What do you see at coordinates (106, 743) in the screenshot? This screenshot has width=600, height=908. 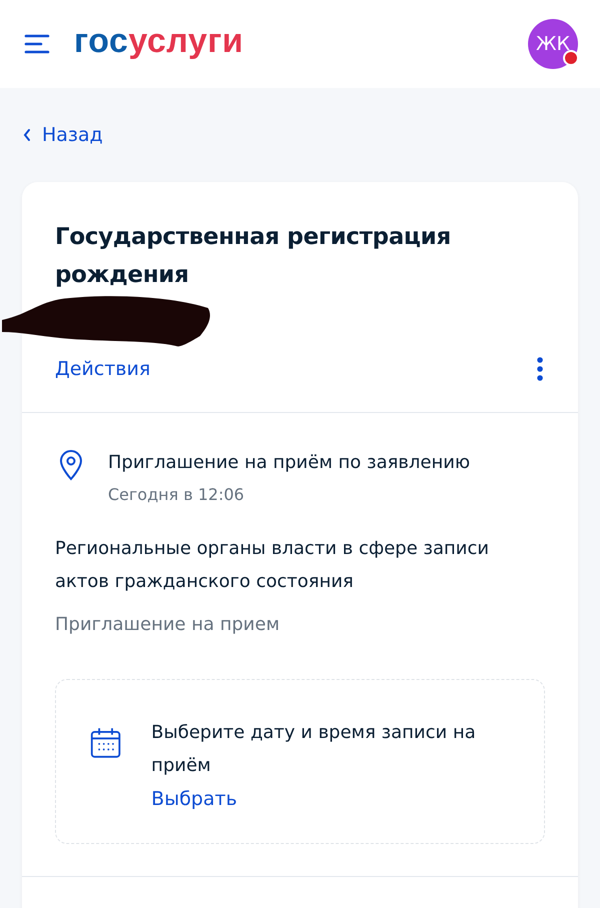 I see `calendar-icon` at bounding box center [106, 743].